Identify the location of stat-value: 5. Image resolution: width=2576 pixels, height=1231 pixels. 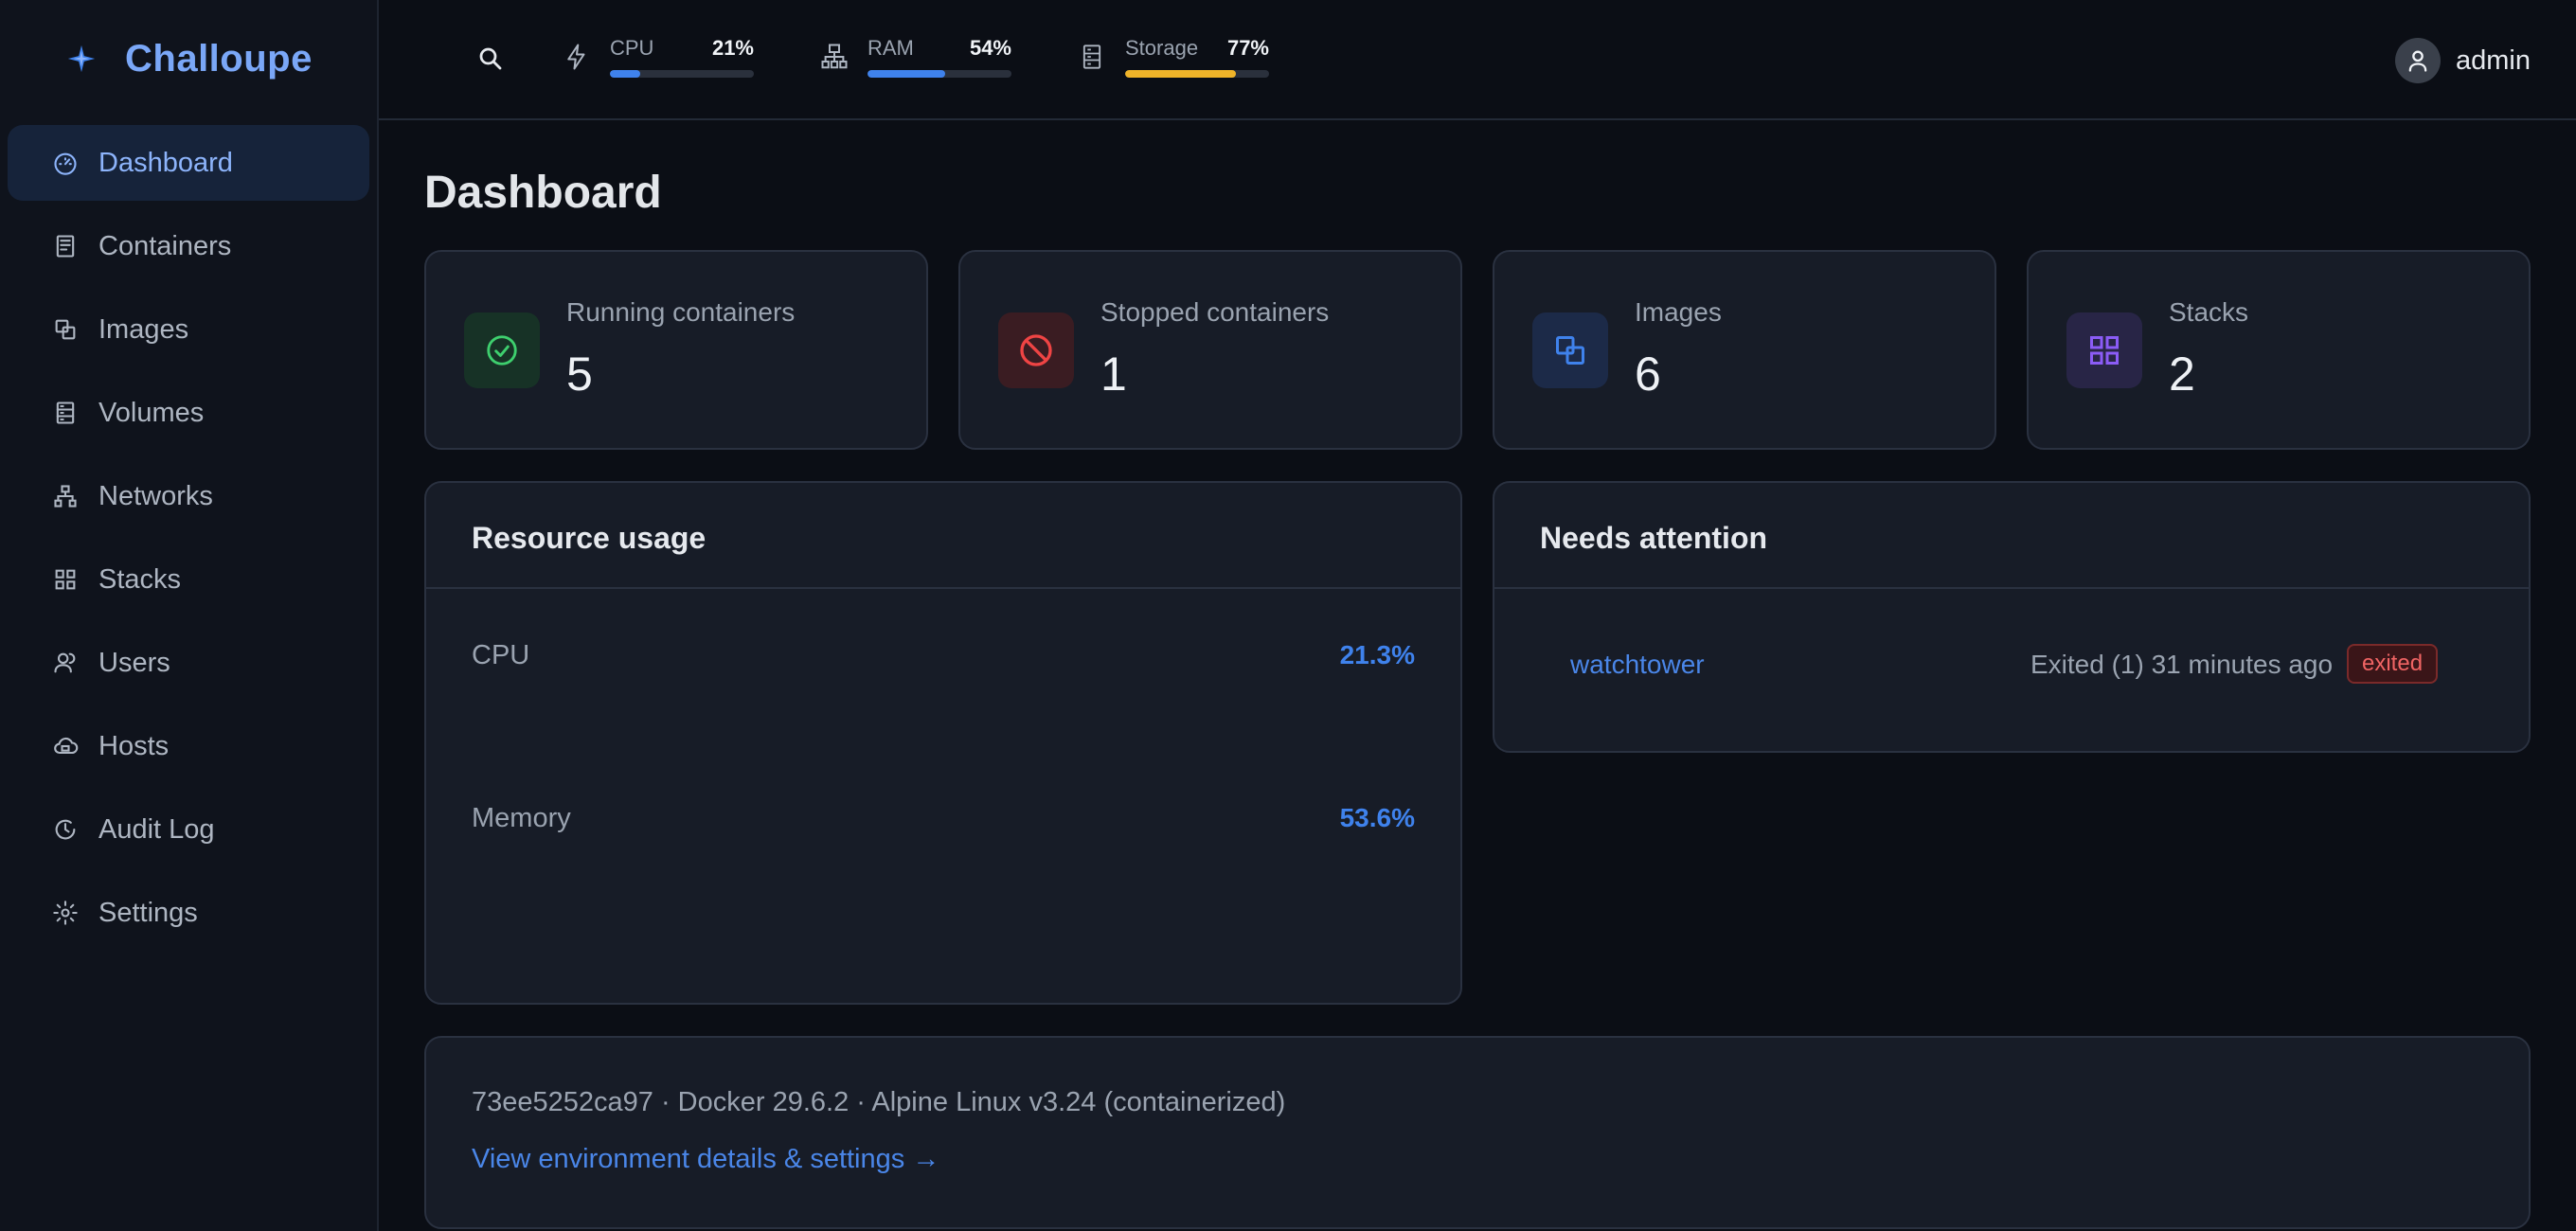
(579, 374).